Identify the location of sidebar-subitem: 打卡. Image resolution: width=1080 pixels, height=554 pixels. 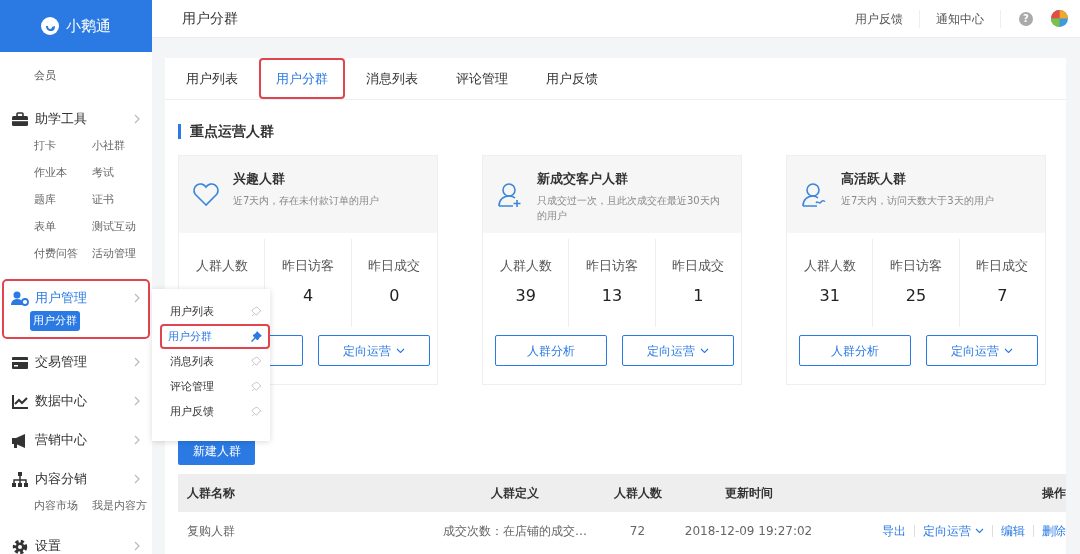
(63, 145).